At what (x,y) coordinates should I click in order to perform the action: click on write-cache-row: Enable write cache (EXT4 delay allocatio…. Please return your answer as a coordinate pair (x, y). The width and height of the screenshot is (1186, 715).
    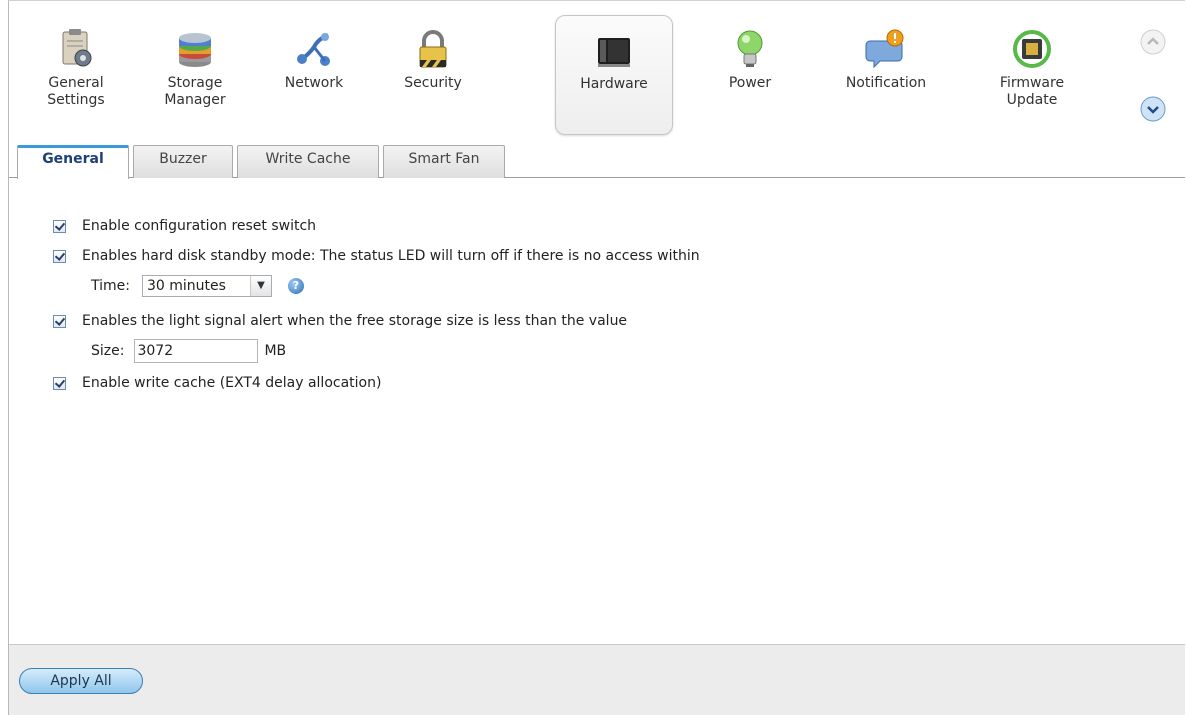
    Looking at the image, I should click on (217, 383).